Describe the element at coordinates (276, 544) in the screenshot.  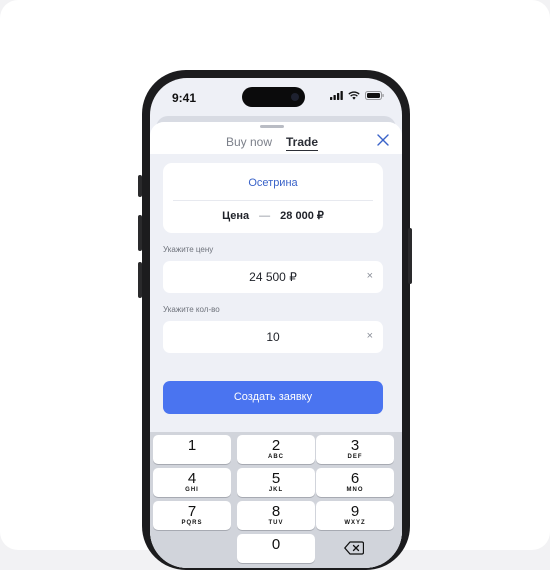
I see `key-digit: 0` at that location.